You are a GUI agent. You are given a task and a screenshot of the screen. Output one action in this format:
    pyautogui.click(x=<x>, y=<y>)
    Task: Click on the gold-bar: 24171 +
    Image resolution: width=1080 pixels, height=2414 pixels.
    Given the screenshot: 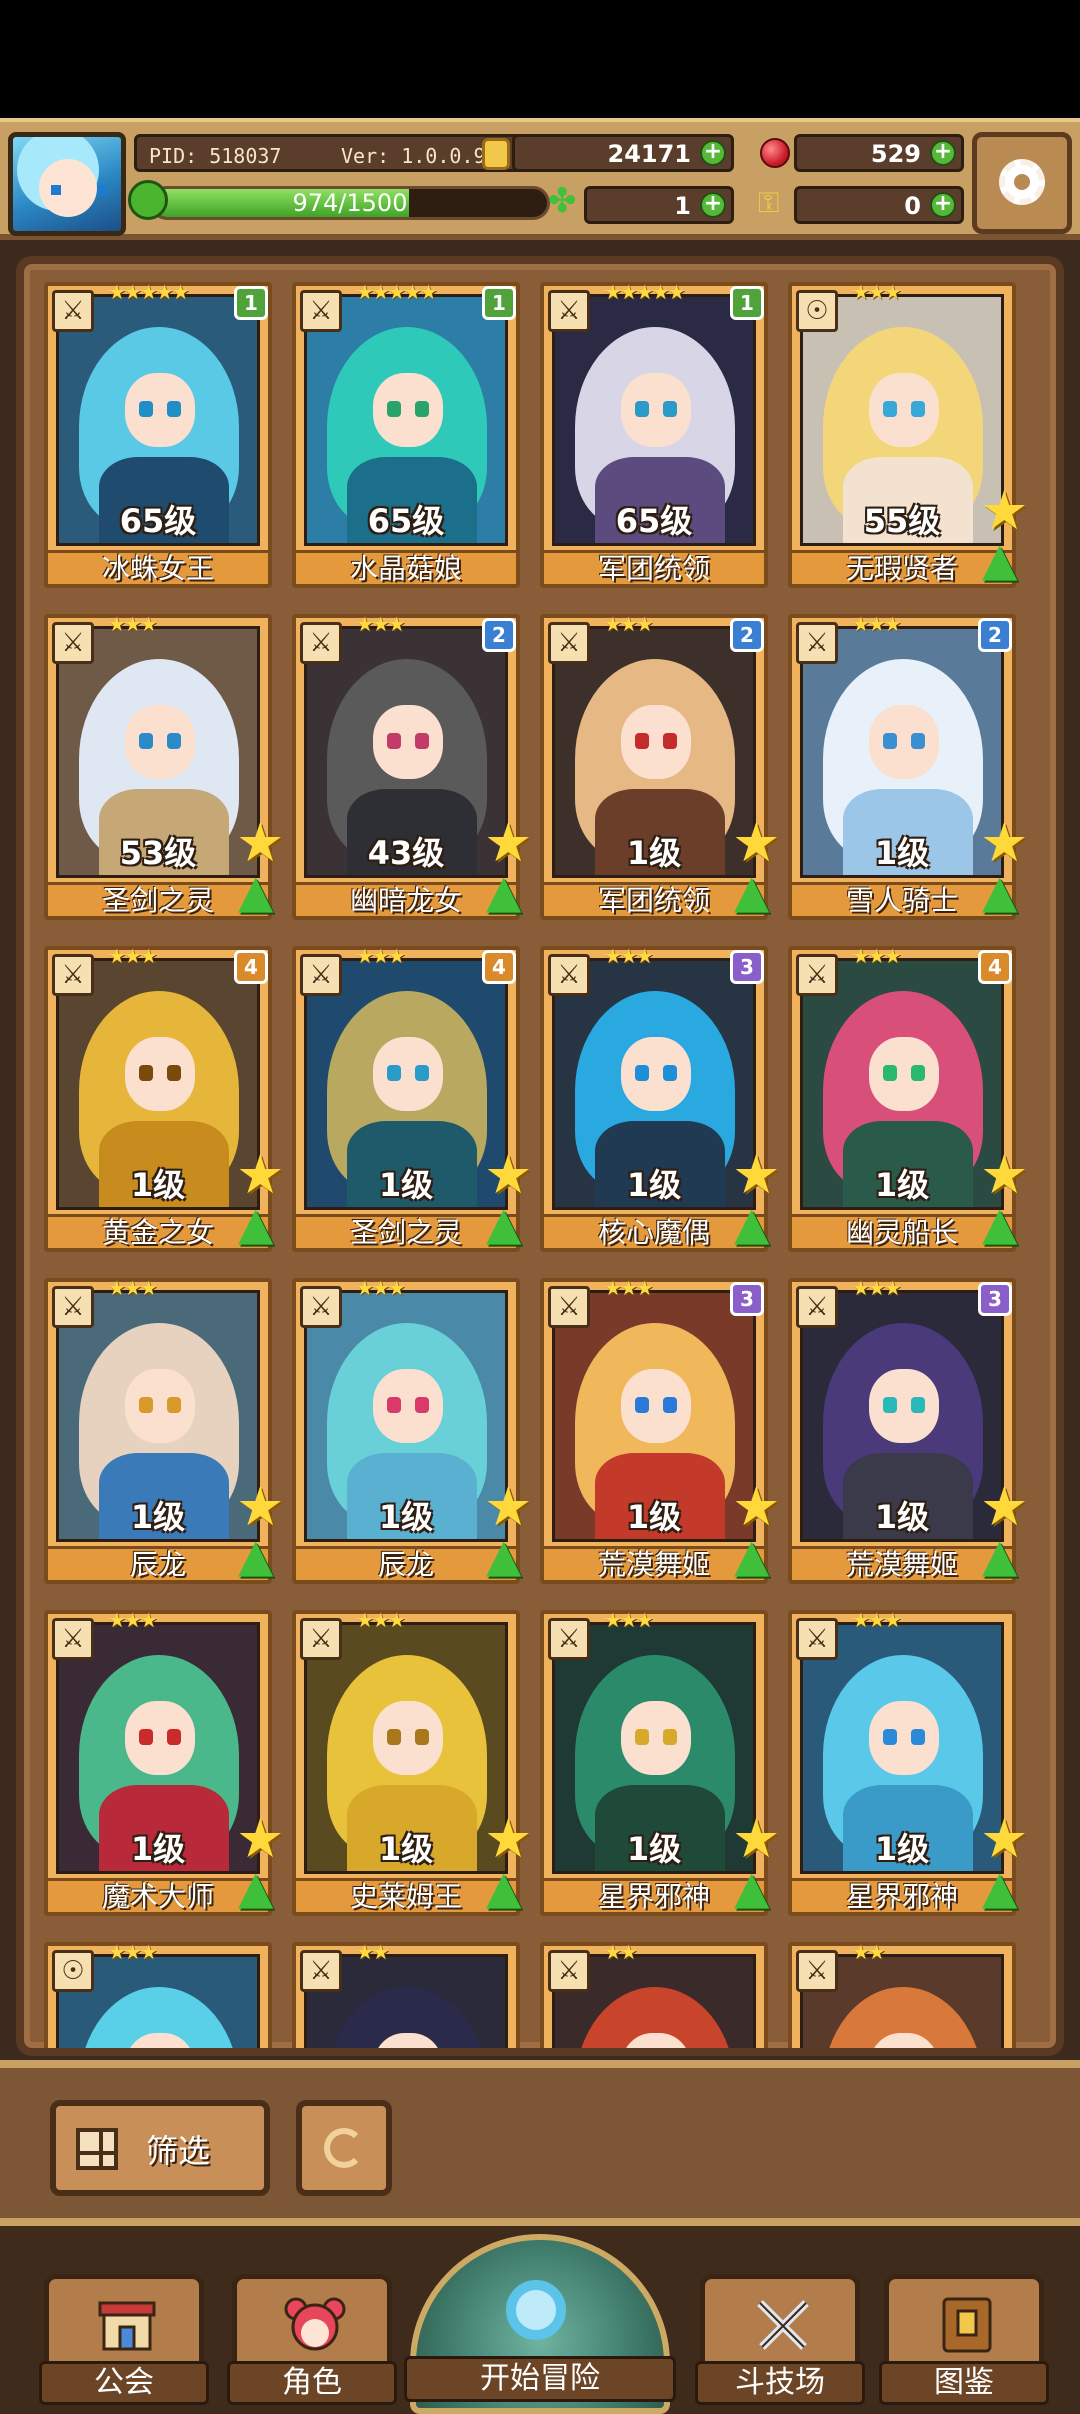 What is the action you would take?
    pyautogui.click(x=623, y=153)
    